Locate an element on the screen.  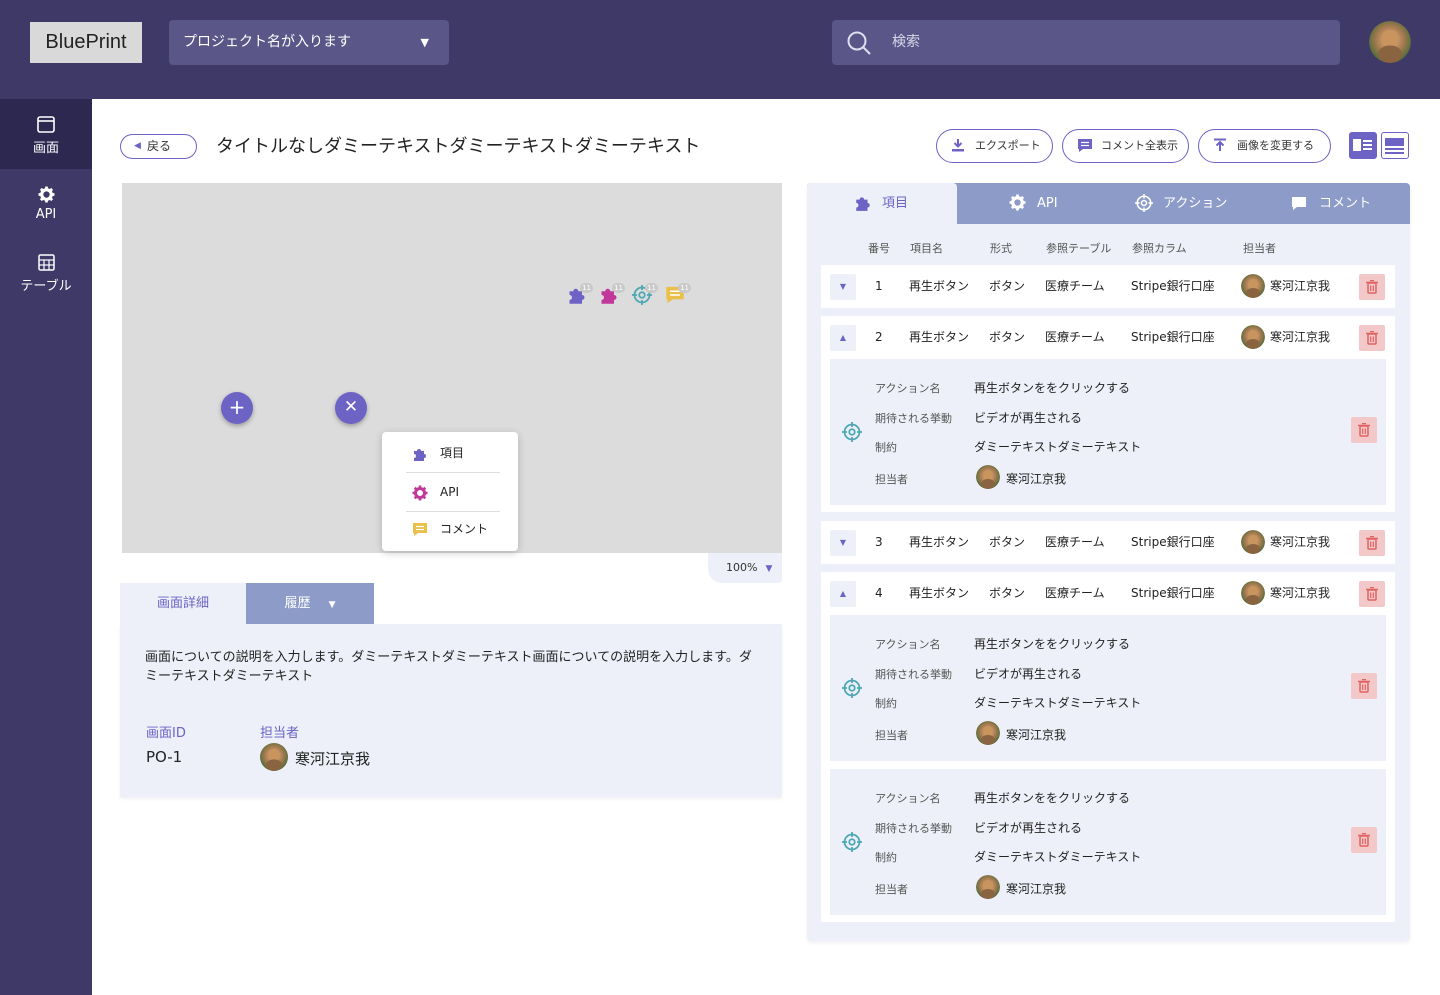
stack-view-toggle is located at coordinates (1395, 145).